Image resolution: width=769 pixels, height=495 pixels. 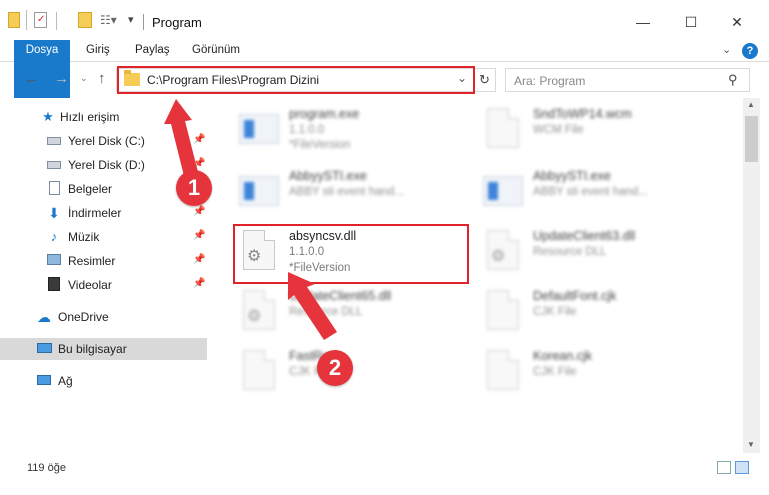 I want to click on tab-home: Giriş, so click(x=98, y=51).